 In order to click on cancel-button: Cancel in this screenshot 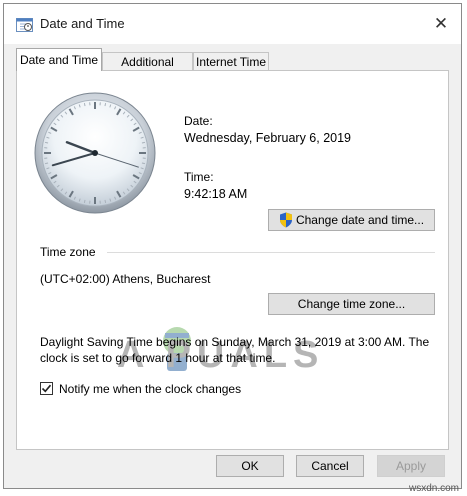, I will do `click(330, 466)`.